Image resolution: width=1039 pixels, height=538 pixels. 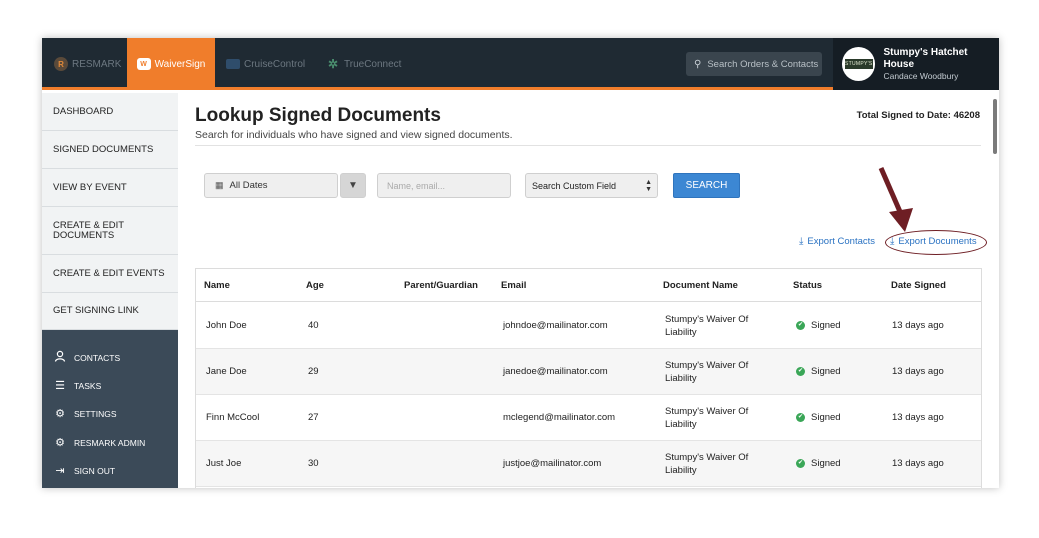 I want to click on sidebar-item-view-by-event: VIEW BY EVENT, so click(x=110, y=188).